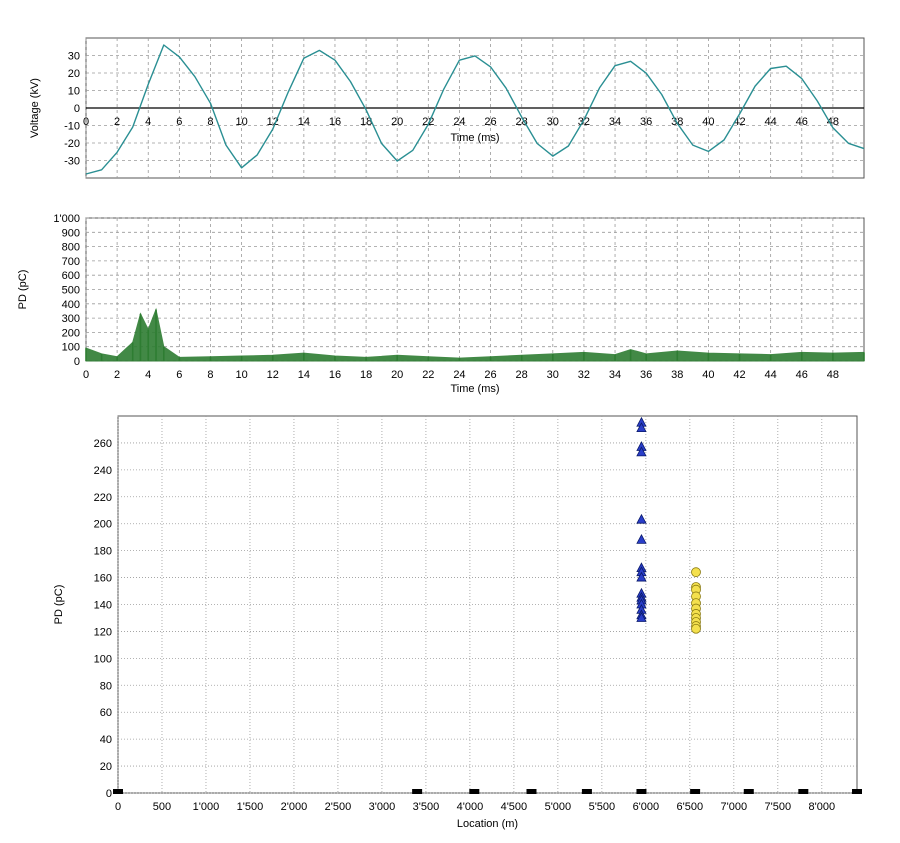  What do you see at coordinates (474, 389) in the screenshot?
I see `x-axis-label: Time (ms)` at bounding box center [474, 389].